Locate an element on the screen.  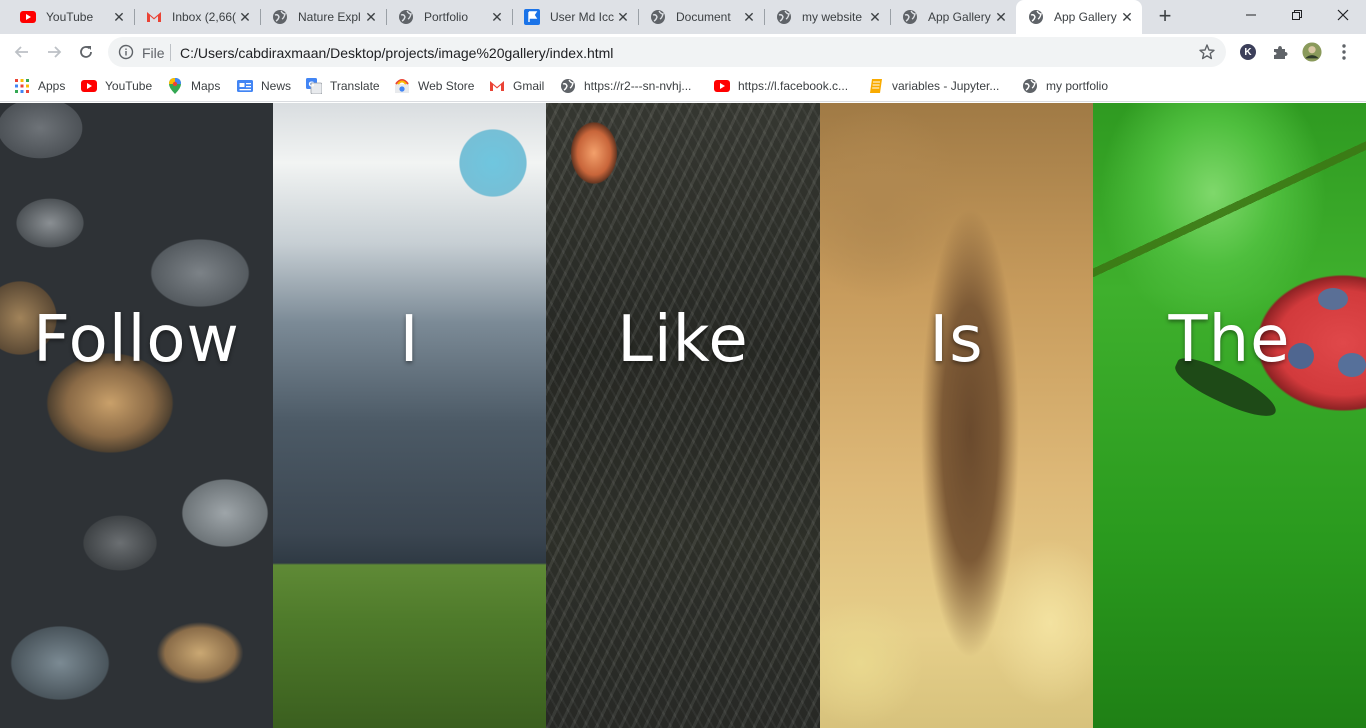
tab-inbox: Inbox (2,66( ✕ is located at coordinates (193, 17).